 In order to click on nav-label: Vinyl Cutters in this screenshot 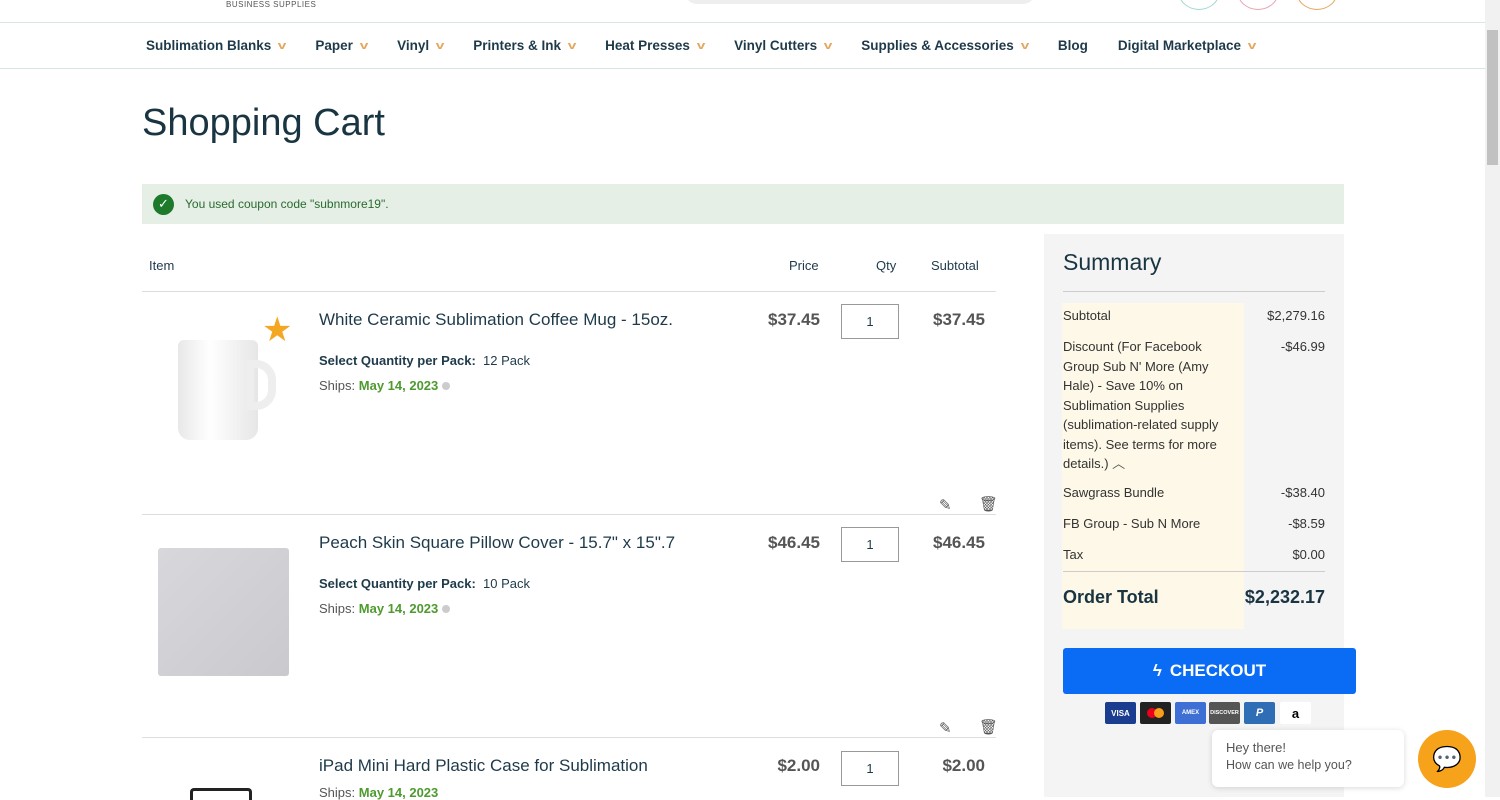, I will do `click(776, 45)`.